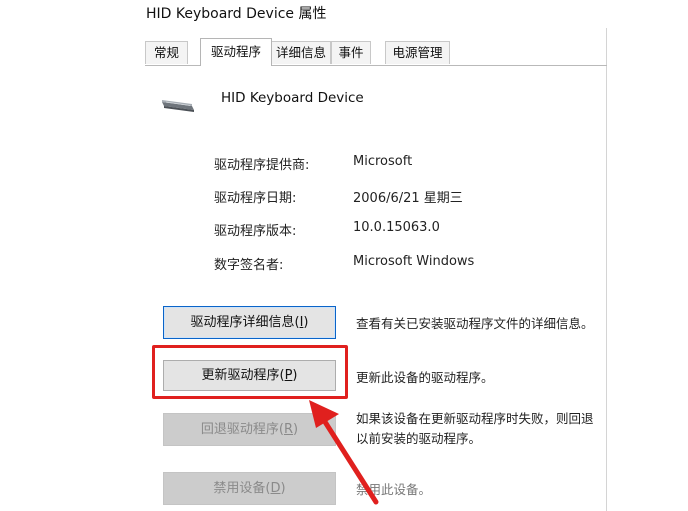 The image size is (688, 511). Describe the element at coordinates (408, 198) in the screenshot. I see `date-value: 2006/6/21 星期三` at that location.